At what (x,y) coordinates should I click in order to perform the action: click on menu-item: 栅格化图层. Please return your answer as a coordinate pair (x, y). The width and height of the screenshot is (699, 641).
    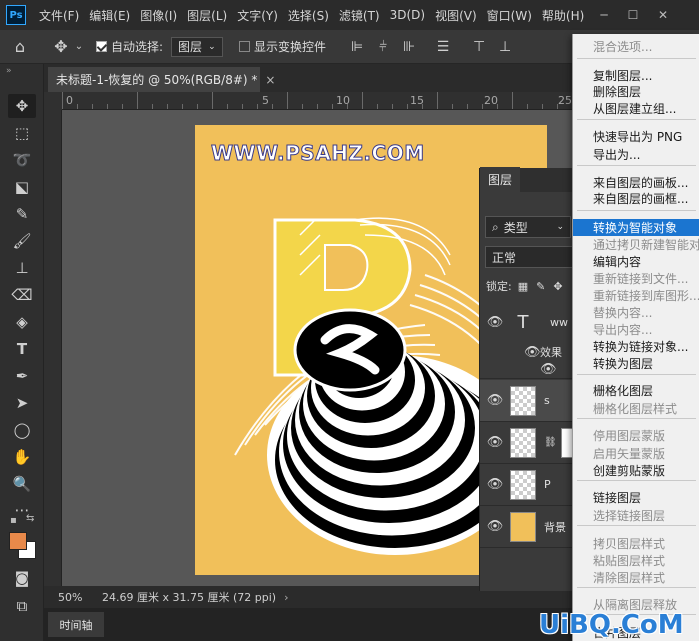
    Looking at the image, I should click on (636, 390).